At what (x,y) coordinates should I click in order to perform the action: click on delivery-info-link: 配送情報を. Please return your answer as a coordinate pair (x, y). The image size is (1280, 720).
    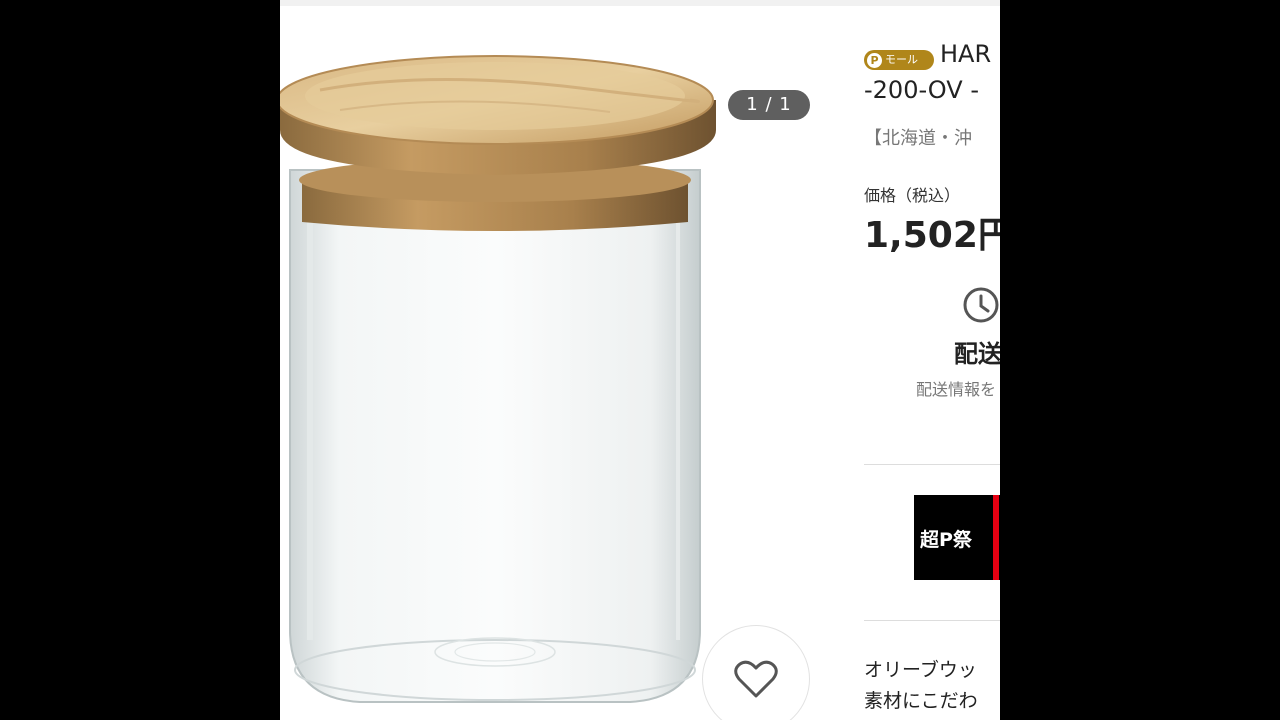
    Looking at the image, I should click on (956, 388).